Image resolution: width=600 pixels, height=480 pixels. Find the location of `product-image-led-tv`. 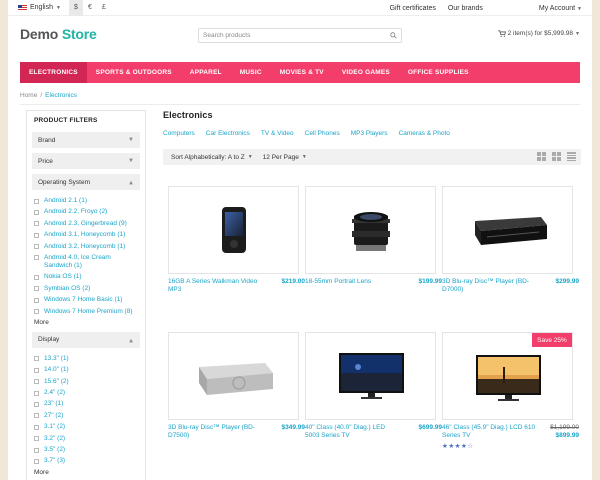

product-image-led-tv is located at coordinates (370, 376).